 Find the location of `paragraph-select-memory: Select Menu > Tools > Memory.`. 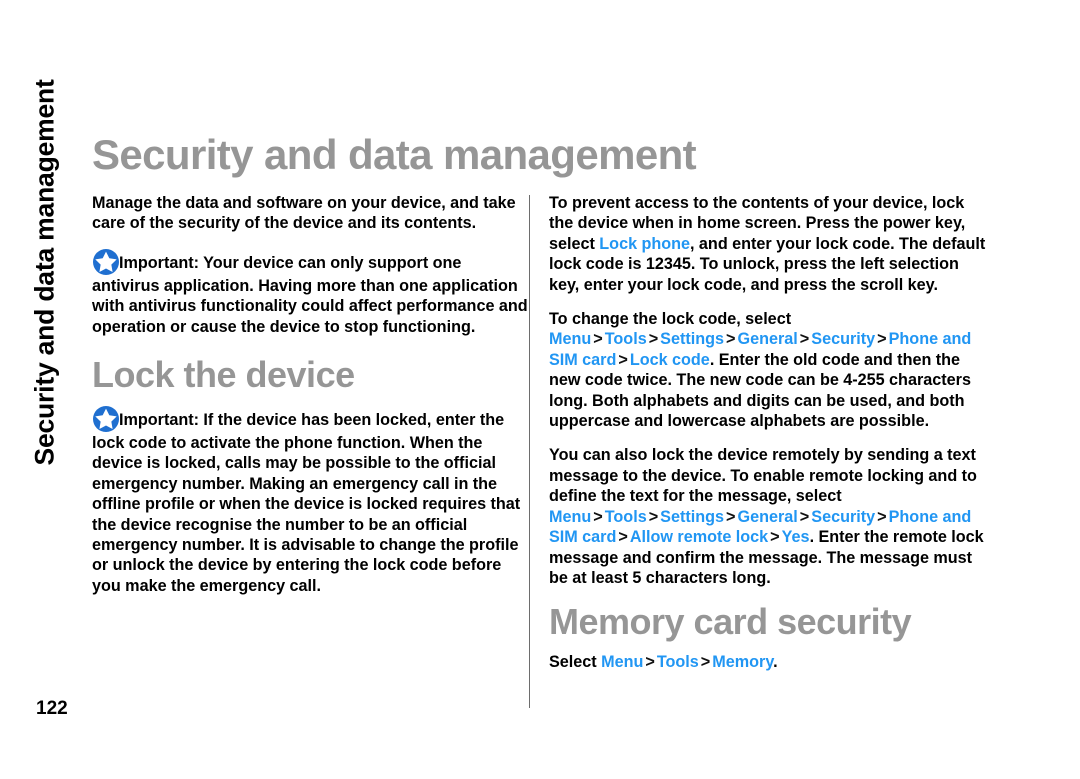

paragraph-select-memory: Select Menu > Tools > Memory. is located at coordinates (767, 662).